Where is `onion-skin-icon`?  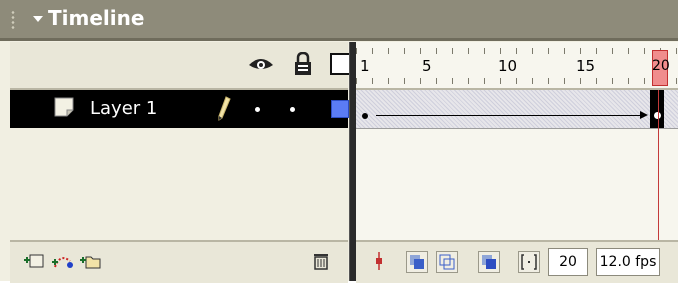
onion-skin-icon is located at coordinates (417, 262).